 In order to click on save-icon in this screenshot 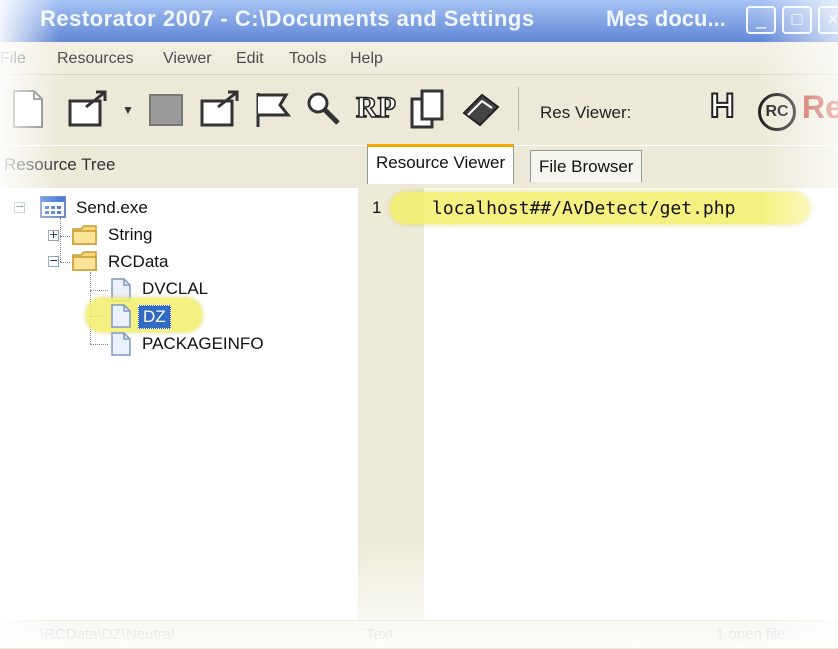, I will do `click(166, 109)`.